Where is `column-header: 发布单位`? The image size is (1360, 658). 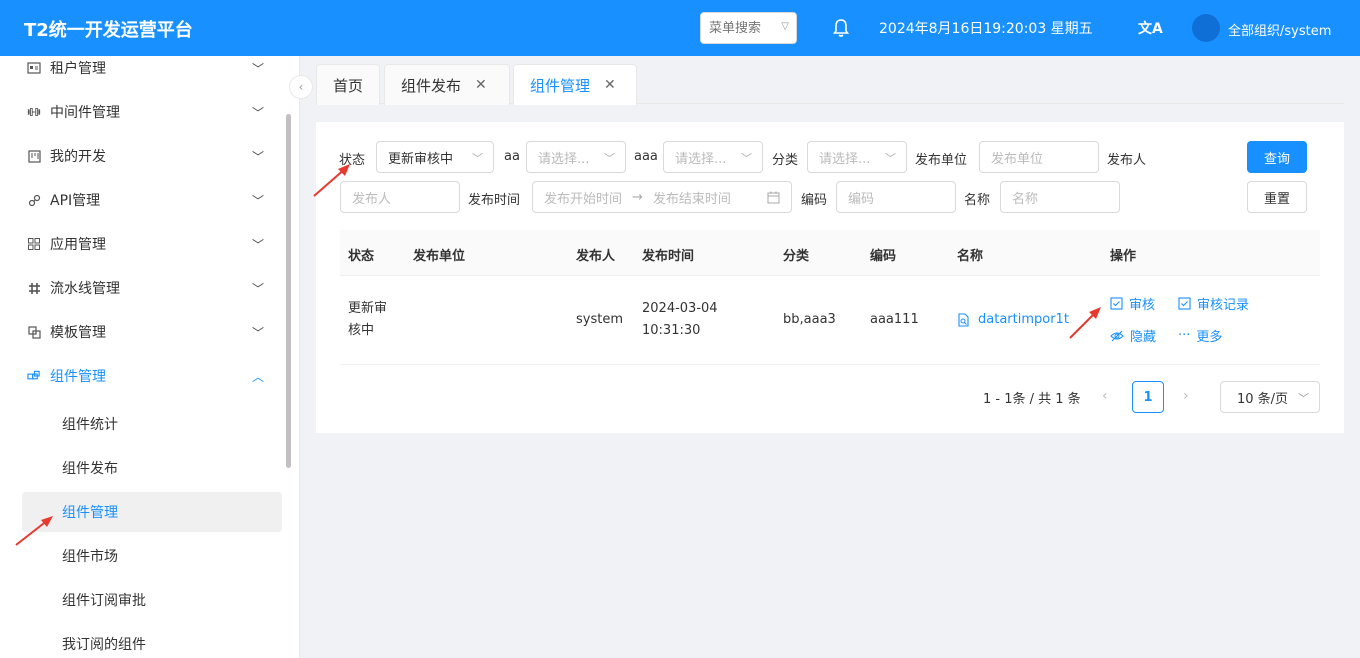
column-header: 发布单位 is located at coordinates (439, 256).